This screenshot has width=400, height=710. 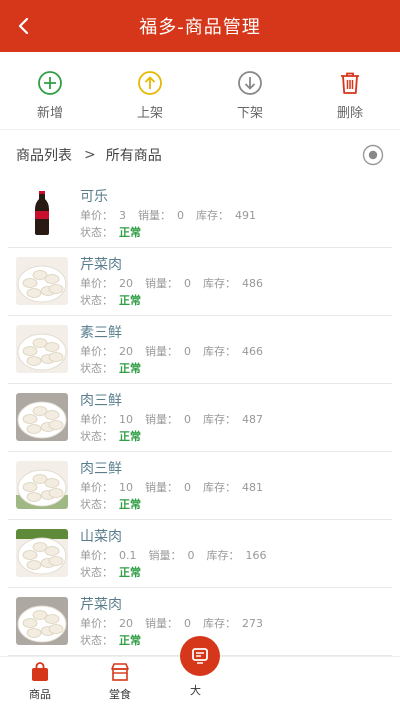 I want to click on shelve-button: 上架, so click(x=150, y=91).